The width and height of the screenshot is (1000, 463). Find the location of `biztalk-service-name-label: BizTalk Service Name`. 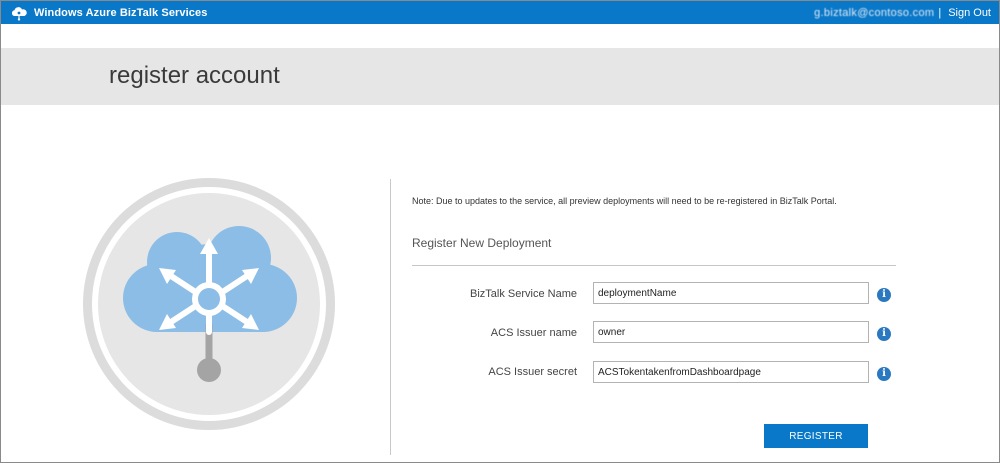

biztalk-service-name-label: BizTalk Service Name is located at coordinates (523, 294).